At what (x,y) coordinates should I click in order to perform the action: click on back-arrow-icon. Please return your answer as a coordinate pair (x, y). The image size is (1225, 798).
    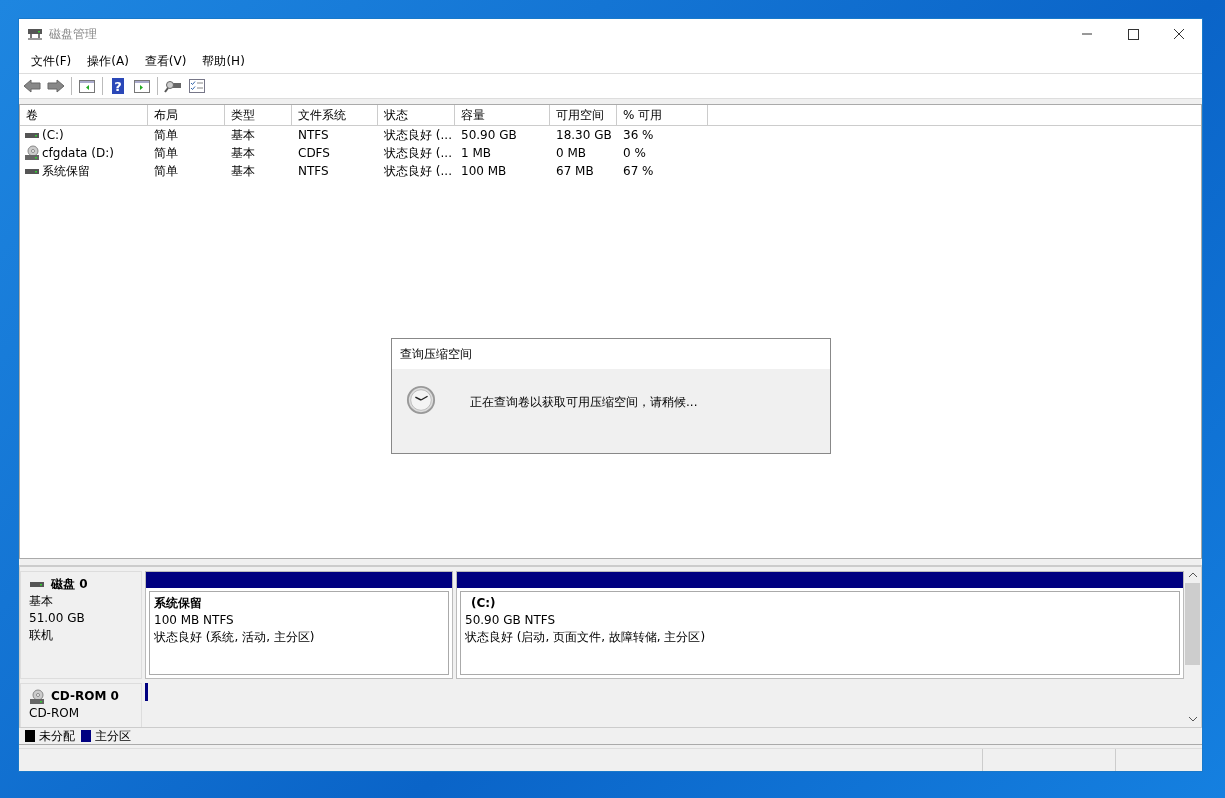
    Looking at the image, I should click on (32, 86).